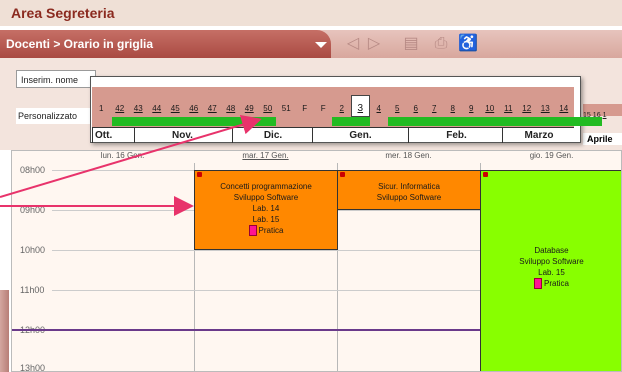  What do you see at coordinates (131, 156) in the screenshot?
I see `arrow-to-week` at bounding box center [131, 156].